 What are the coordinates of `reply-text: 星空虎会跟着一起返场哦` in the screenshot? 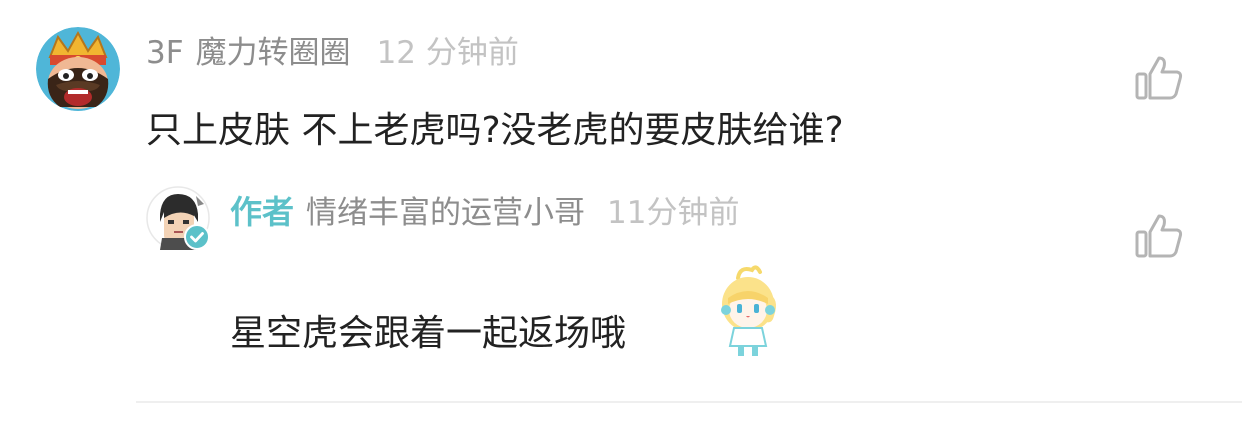 It's located at (428, 333).